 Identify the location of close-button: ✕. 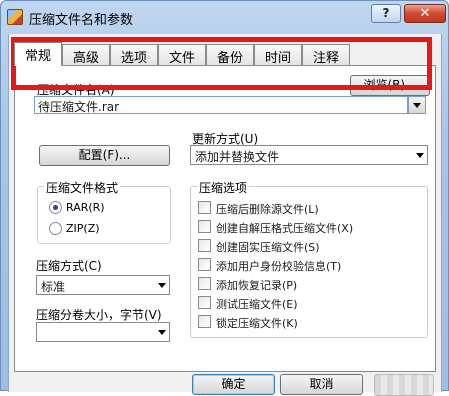
(425, 13).